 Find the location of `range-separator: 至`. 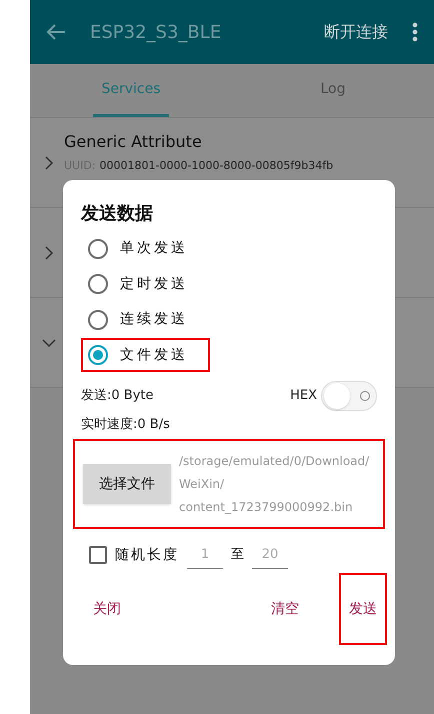

range-separator: 至 is located at coordinates (237, 555).